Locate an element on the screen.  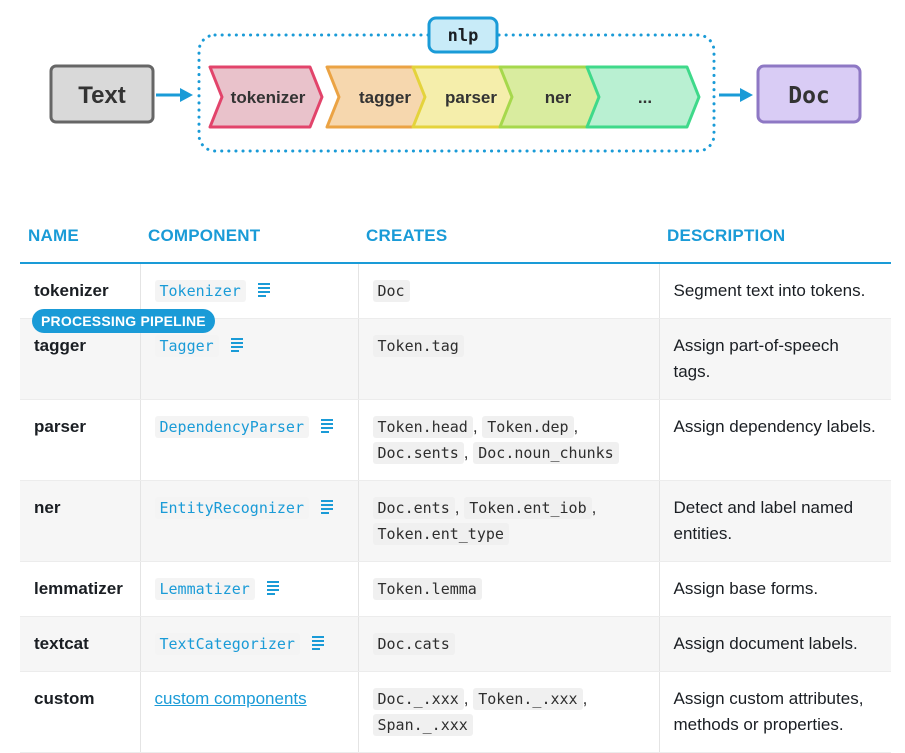
component-class-link: DependencyParser is located at coordinates (231, 427).